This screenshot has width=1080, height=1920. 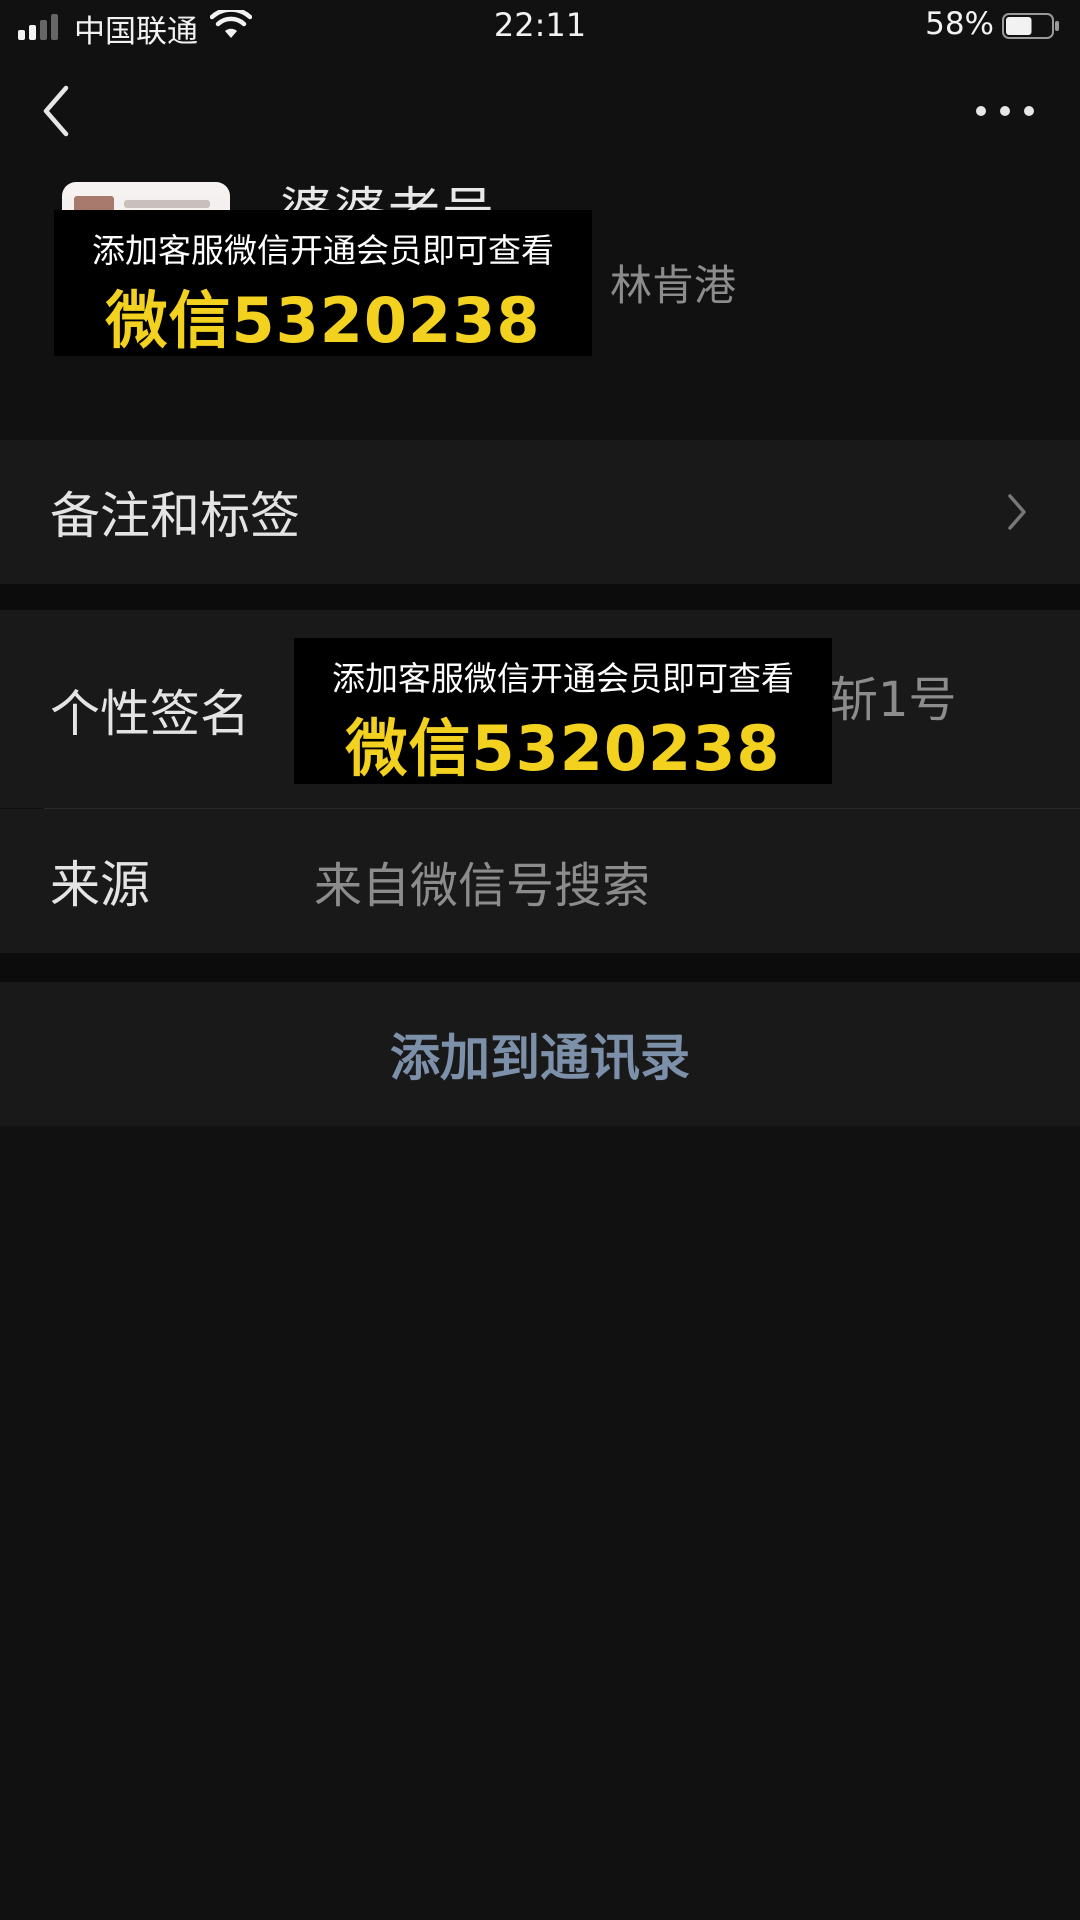 I want to click on battery-percent: 58%, so click(x=959, y=24).